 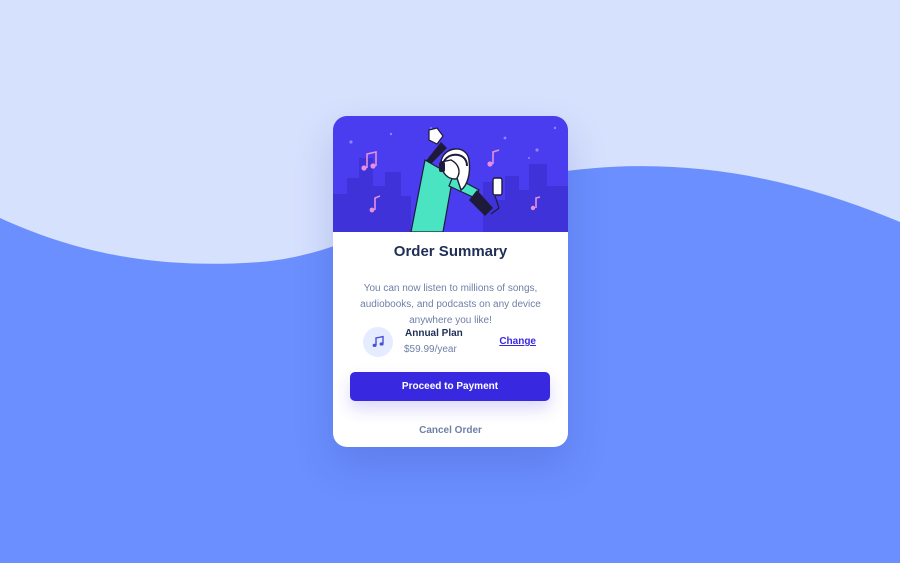 What do you see at coordinates (430, 349) in the screenshot?
I see `plan-price: $59.99/year` at bounding box center [430, 349].